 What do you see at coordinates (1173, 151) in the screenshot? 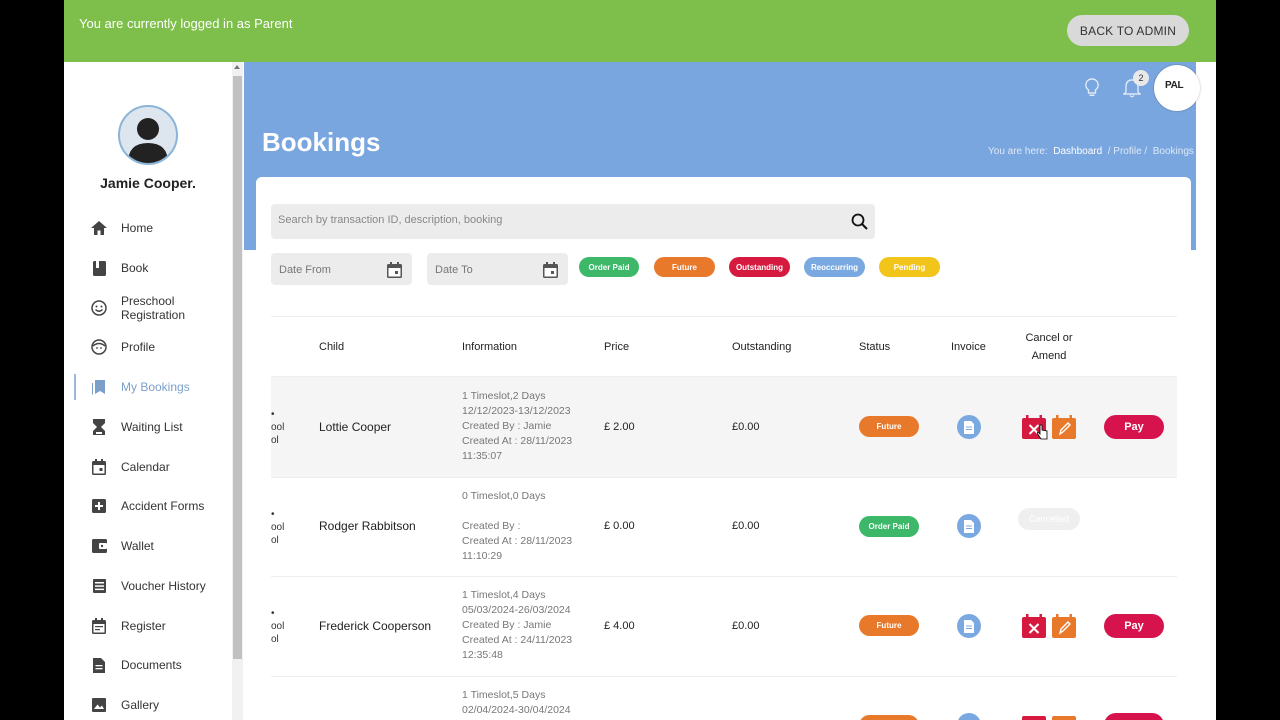
I see `breadcrumb-bookings: Bookings` at bounding box center [1173, 151].